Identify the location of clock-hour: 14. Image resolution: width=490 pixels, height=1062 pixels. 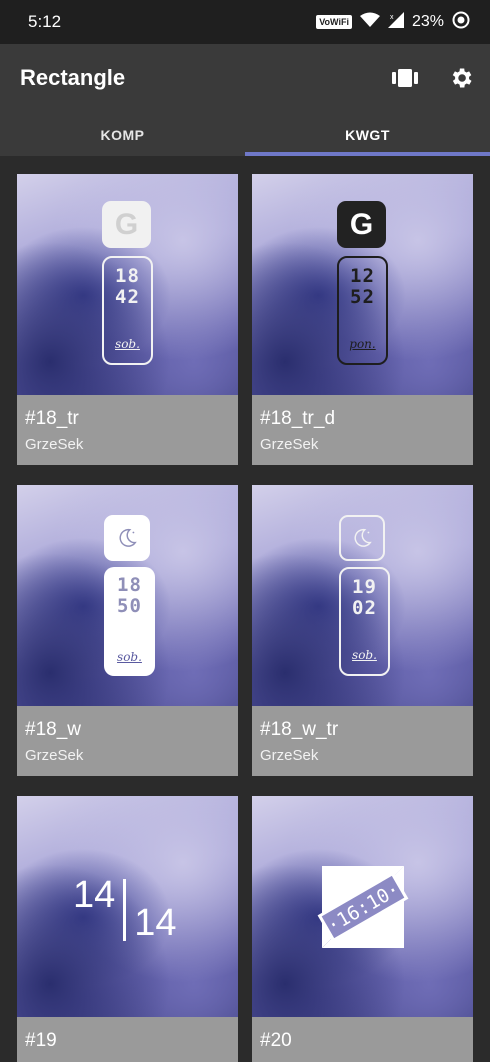
(94, 895).